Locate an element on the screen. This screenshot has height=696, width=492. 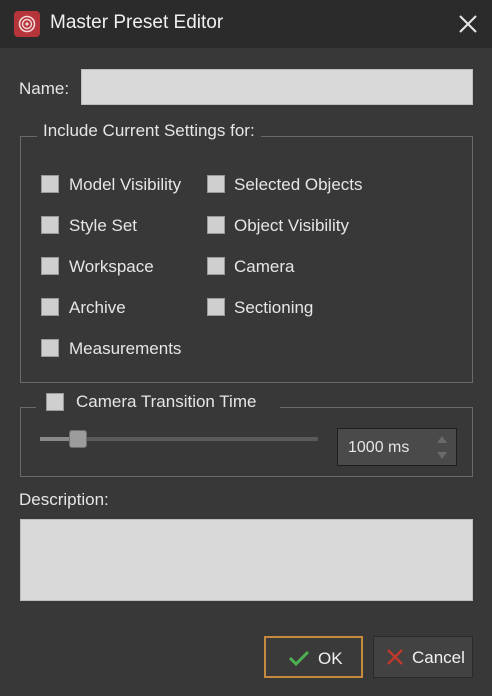
object-visibility-label: Object Visibility is located at coordinates (291, 225).